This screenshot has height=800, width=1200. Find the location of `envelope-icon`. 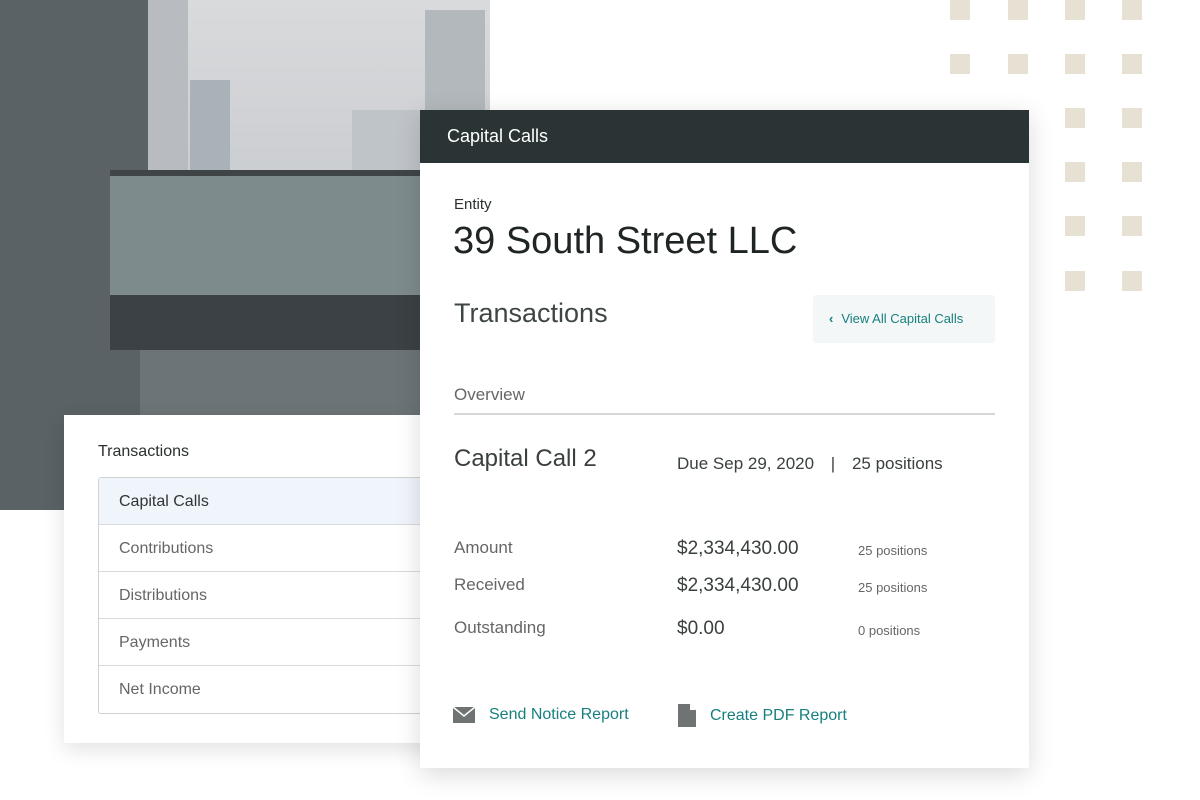

envelope-icon is located at coordinates (464, 715).